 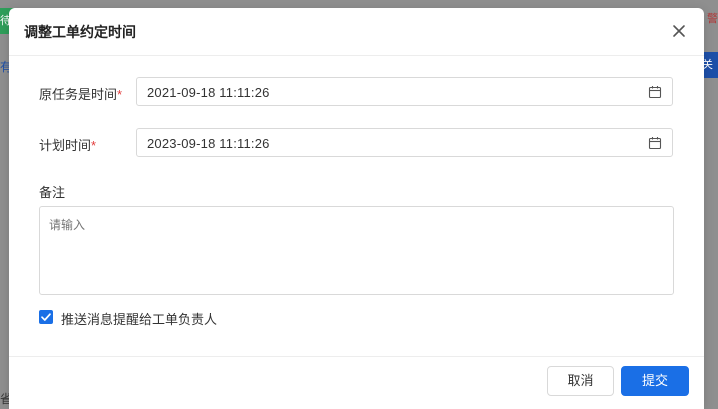 I want to click on dialog-footer: 取消 提交, so click(x=356, y=382).